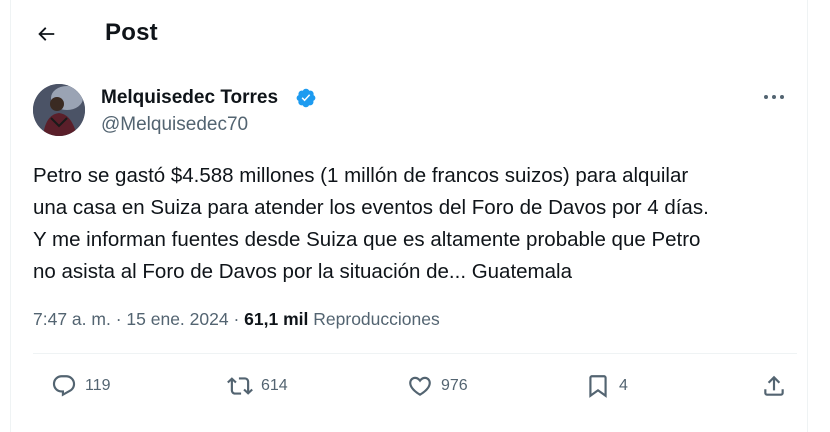 The width and height of the screenshot is (830, 432). I want to click on action-bar: 119 614 976 4, so click(415, 386).